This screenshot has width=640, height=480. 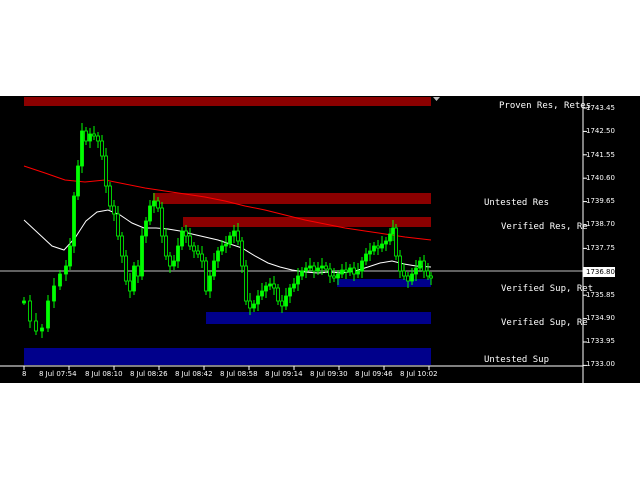 I want to click on time-tick-label: 8 Jul 09:46, so click(x=374, y=374).